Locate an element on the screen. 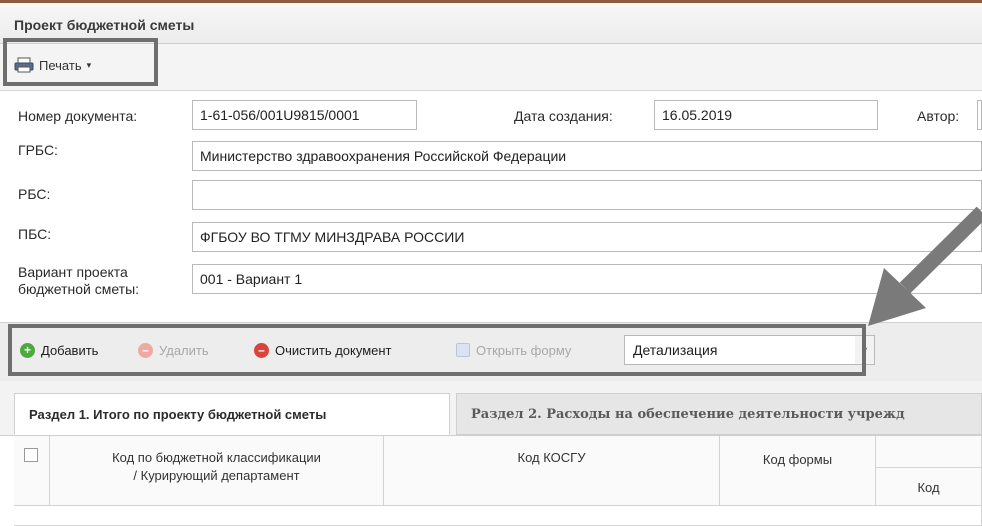 The image size is (982, 526). select-all-cell is located at coordinates (32, 471).